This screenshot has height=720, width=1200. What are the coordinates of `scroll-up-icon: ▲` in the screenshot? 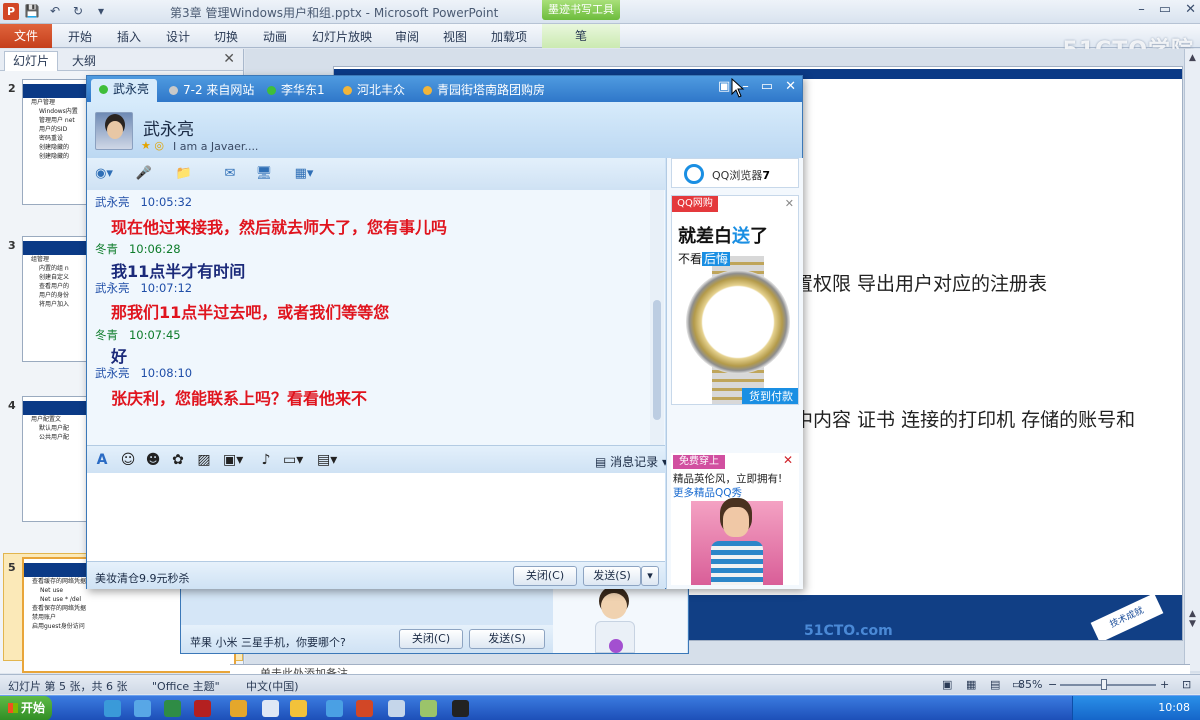 It's located at (1192, 58).